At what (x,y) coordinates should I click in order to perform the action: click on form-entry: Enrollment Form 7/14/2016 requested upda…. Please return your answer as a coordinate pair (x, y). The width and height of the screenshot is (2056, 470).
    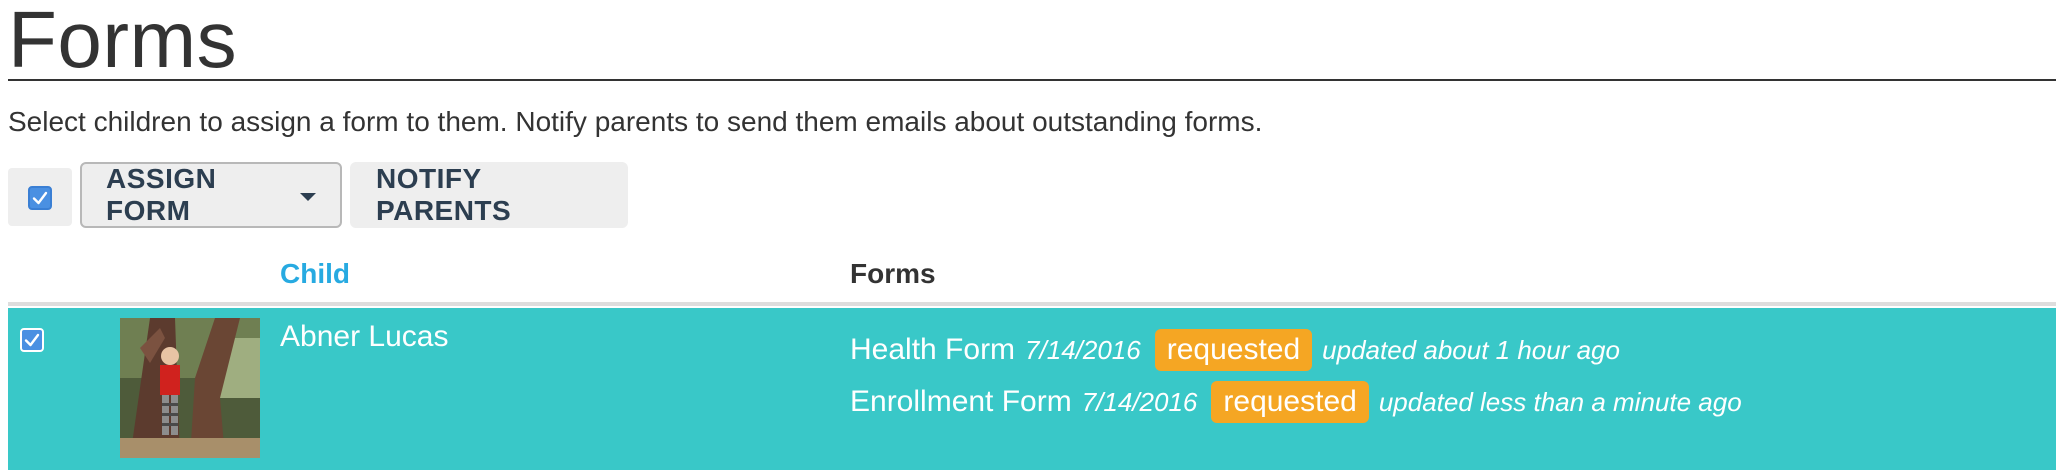
    Looking at the image, I should click on (1296, 402).